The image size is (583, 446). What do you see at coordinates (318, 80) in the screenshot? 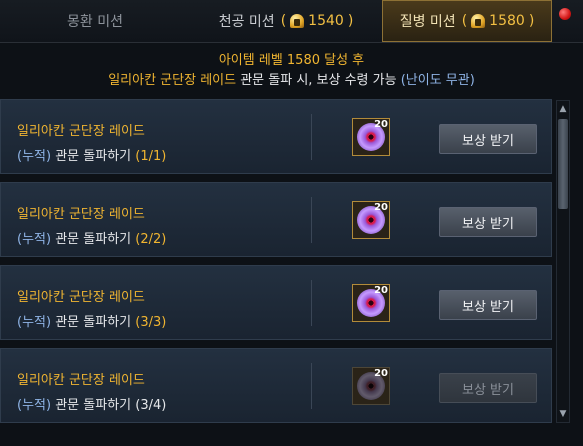
I see `condition-text: 관문 돌파 시, 보상 수령 가능` at bounding box center [318, 80].